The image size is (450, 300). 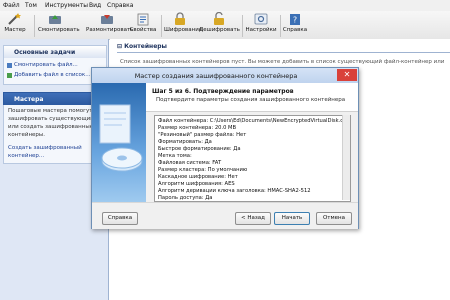 What do you see at coordinates (225, 5) in the screenshot?
I see `menu-bar: Файл Том Инструменты Вид Справка` at bounding box center [225, 5].